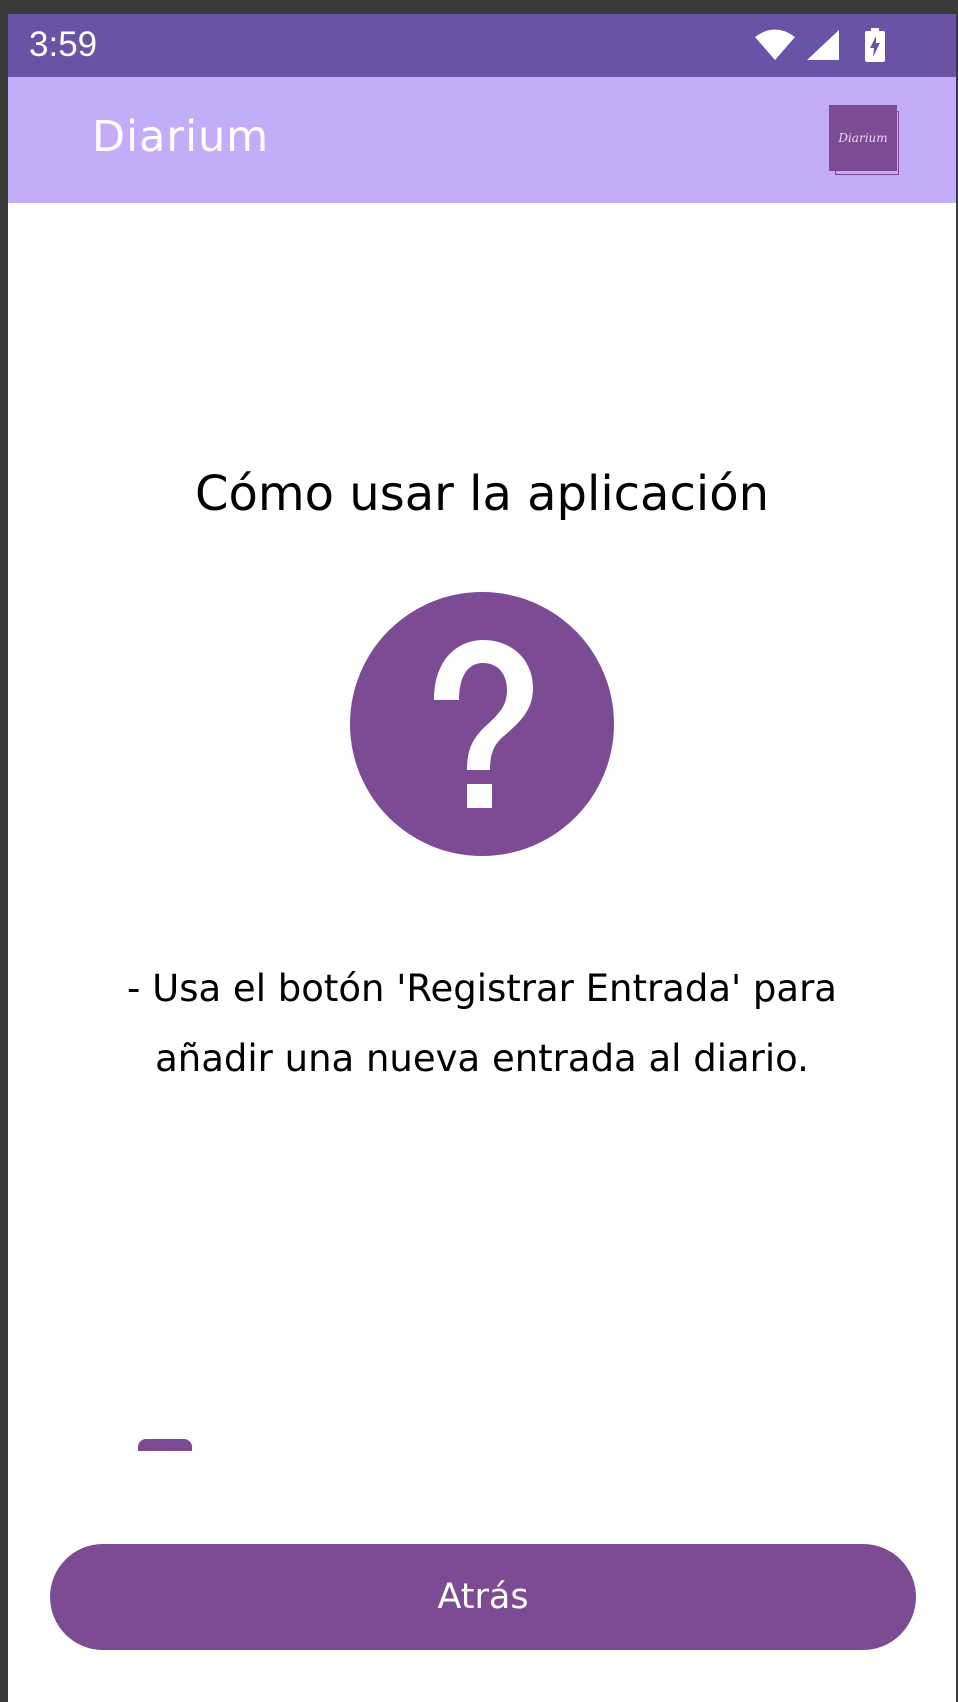  I want to click on cell-signal-icon, so click(823, 45).